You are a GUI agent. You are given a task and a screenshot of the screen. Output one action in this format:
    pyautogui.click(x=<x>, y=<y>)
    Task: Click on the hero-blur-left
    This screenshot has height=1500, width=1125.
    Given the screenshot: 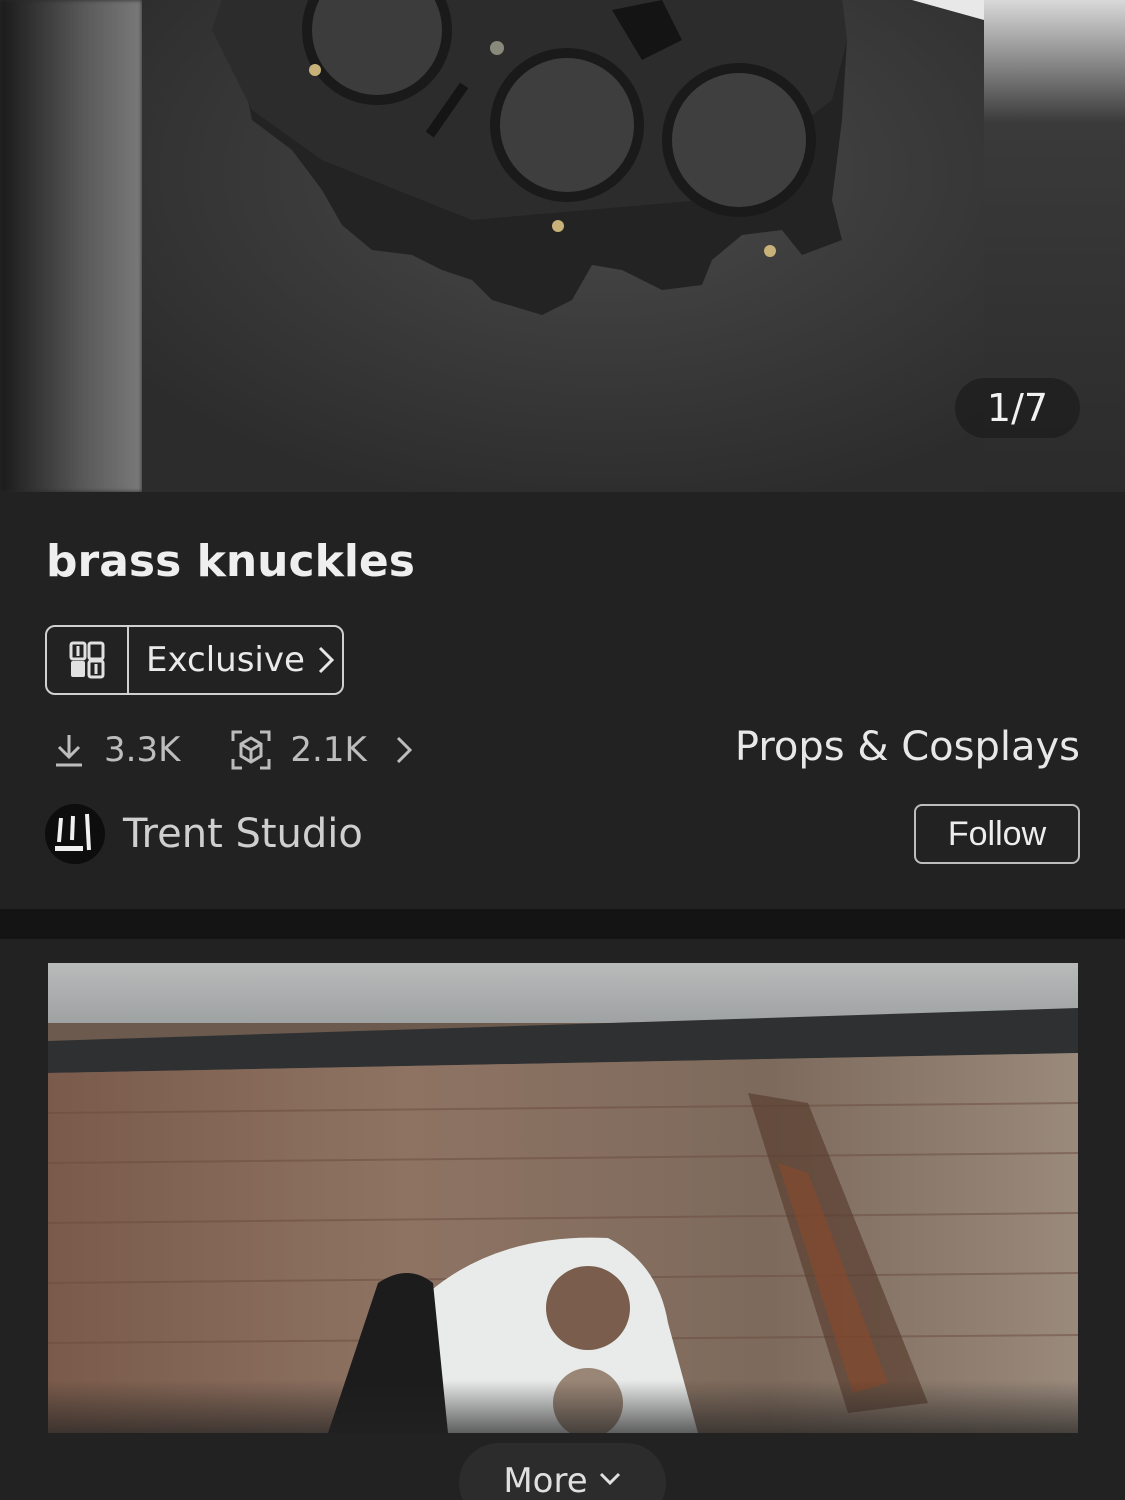 What is the action you would take?
    pyautogui.click(x=71, y=246)
    